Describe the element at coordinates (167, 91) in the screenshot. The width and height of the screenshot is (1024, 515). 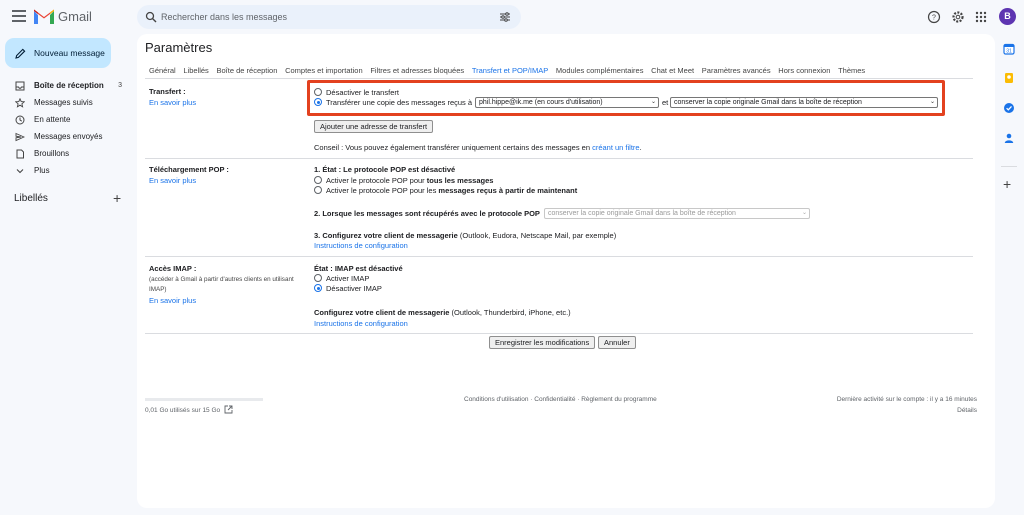
I see `forwarding-label: Transfert :` at that location.